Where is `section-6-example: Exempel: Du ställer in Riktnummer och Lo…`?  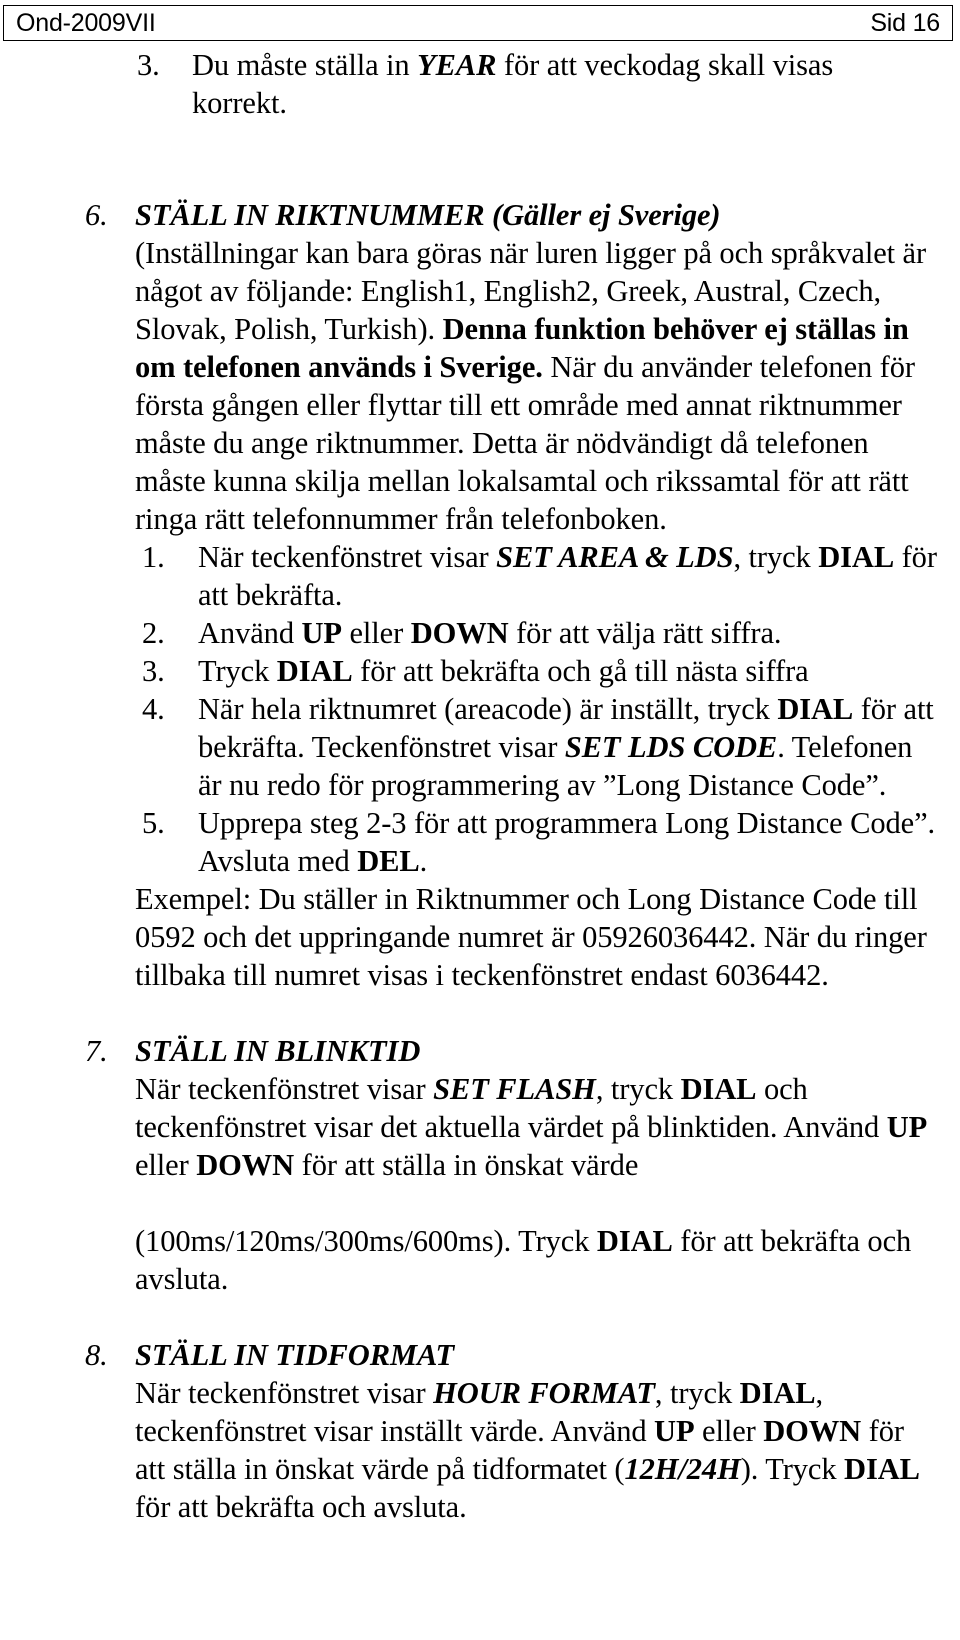
section-6-example: Exempel: Du ställer in Riktnummer och Lo… is located at coordinates (531, 937).